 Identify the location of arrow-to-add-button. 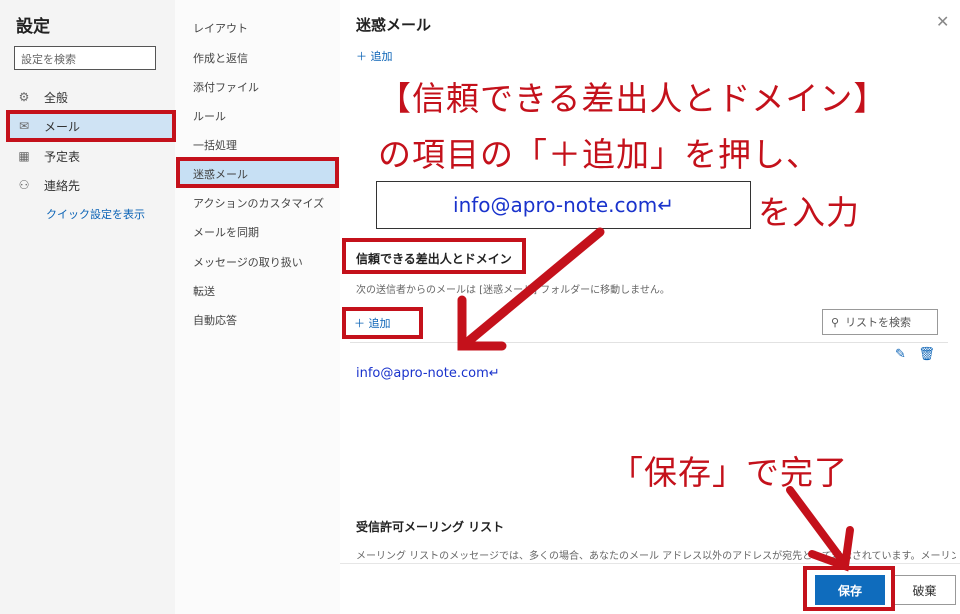
(531, 289).